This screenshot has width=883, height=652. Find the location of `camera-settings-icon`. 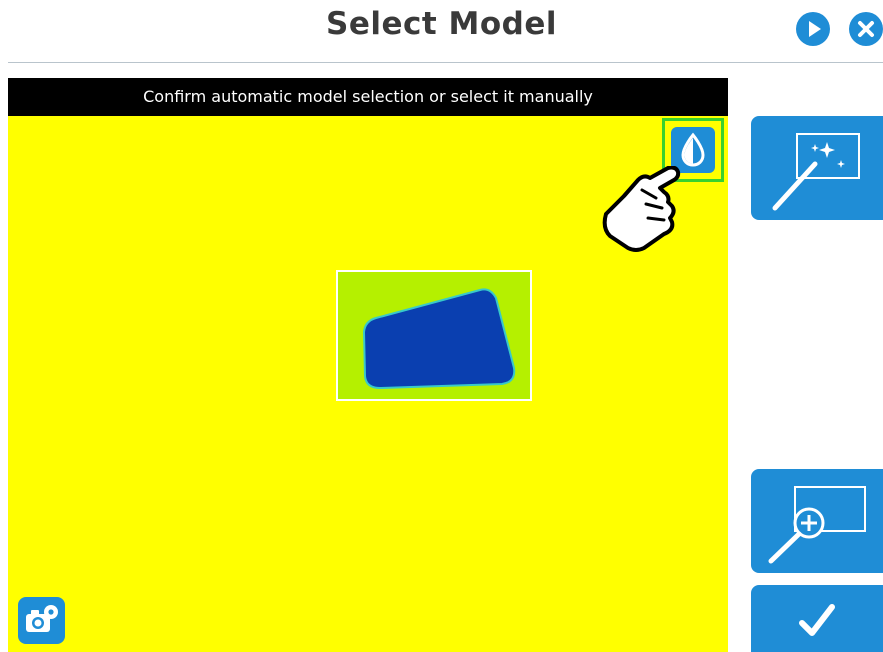

camera-settings-icon is located at coordinates (42, 618).